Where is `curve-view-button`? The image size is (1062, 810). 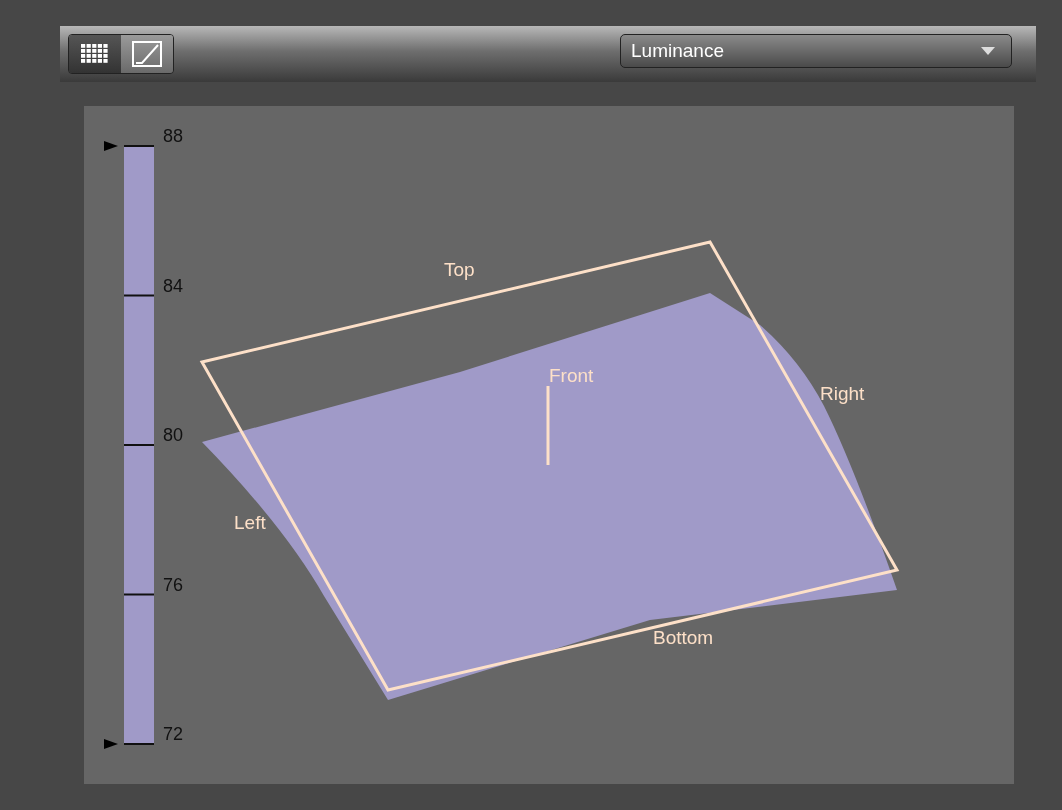
curve-view-button is located at coordinates (147, 54).